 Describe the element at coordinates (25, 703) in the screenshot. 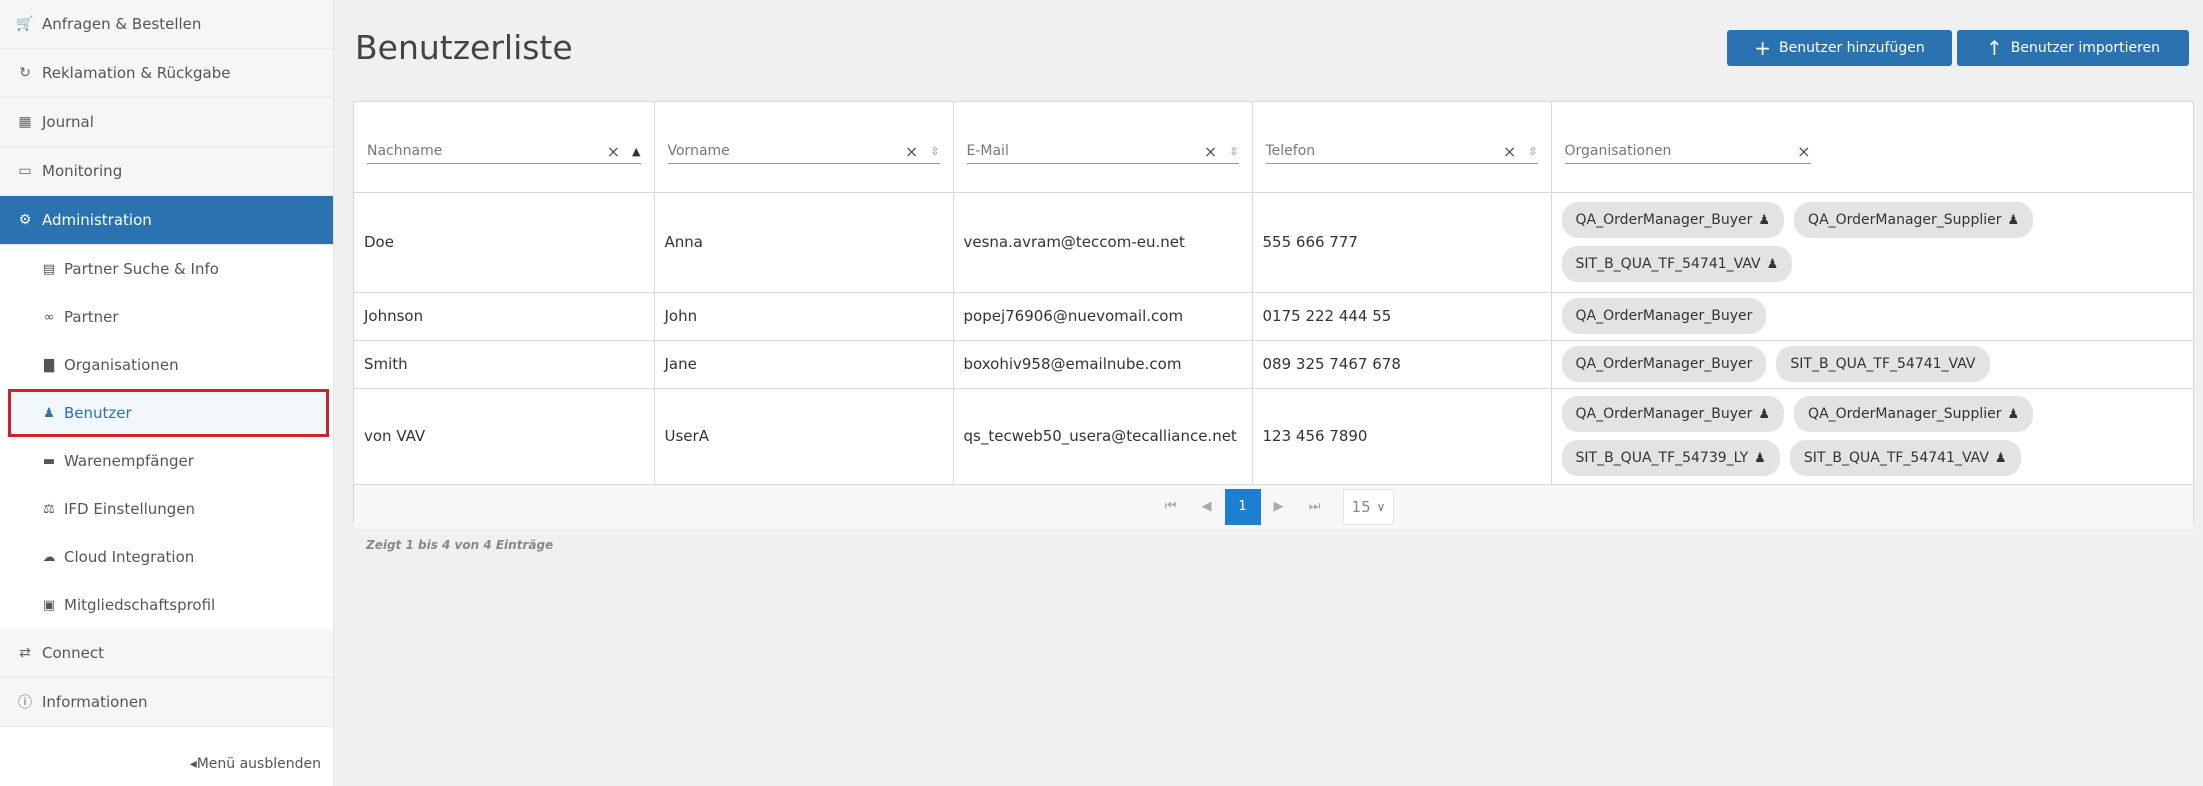

I see `info-icon: ⓘ` at that location.